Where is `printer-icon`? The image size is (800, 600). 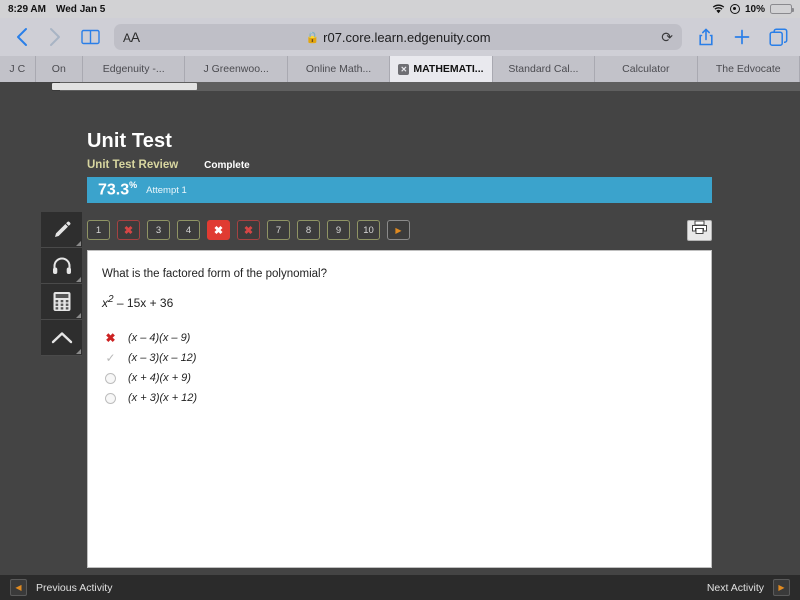
printer-icon is located at coordinates (699, 230).